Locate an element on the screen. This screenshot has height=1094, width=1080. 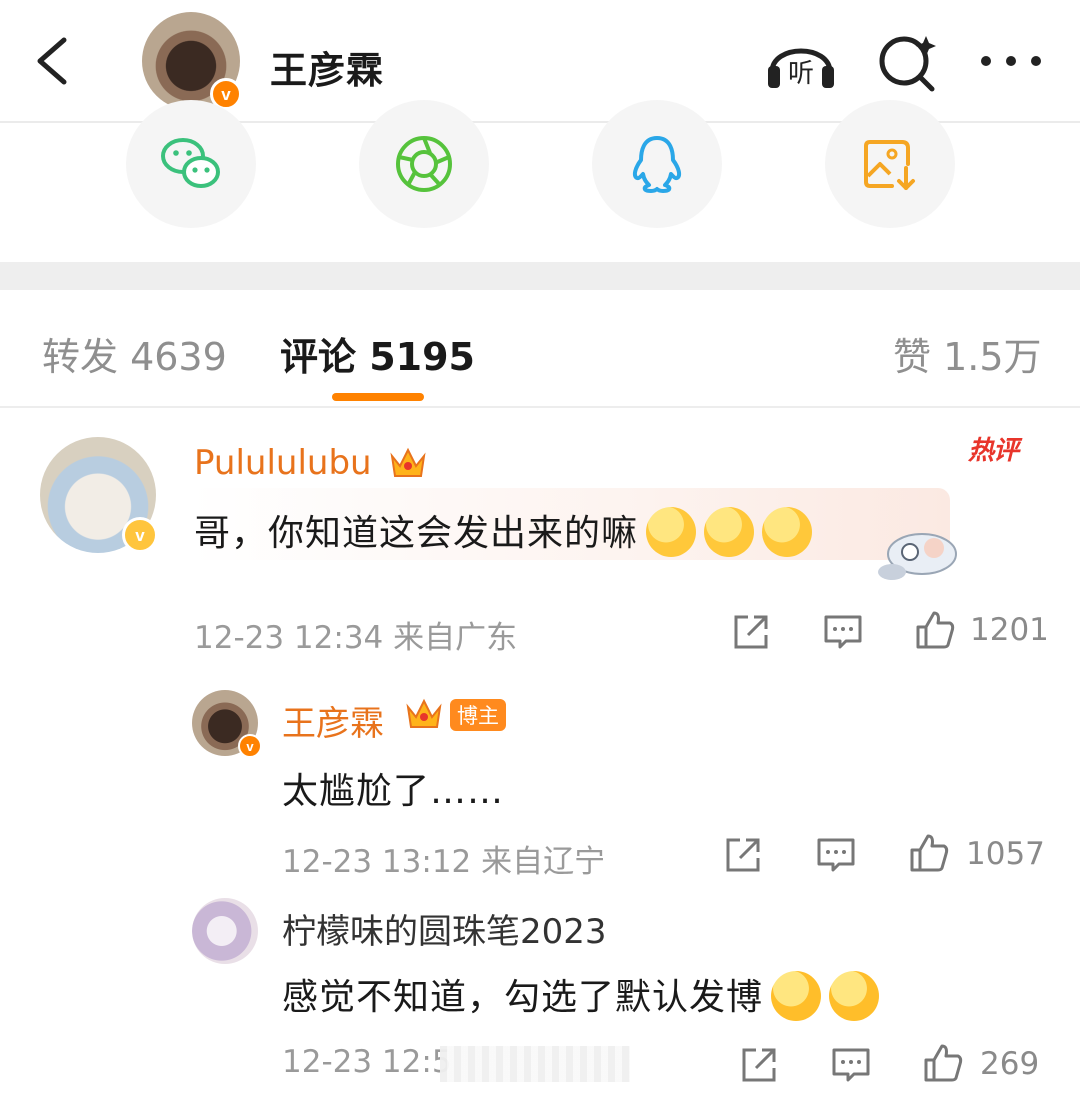
listen-icon: 听 is located at coordinates (801, 61).